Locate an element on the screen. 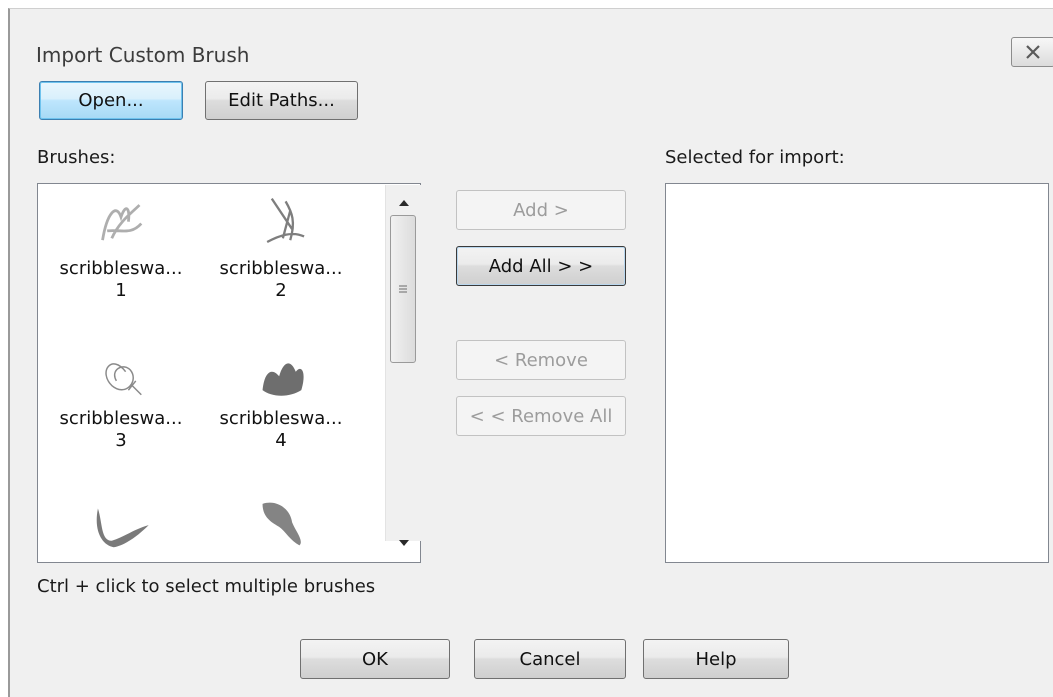 The height and width of the screenshot is (697, 1053). remove-all-button: < < Remove All is located at coordinates (541, 416).